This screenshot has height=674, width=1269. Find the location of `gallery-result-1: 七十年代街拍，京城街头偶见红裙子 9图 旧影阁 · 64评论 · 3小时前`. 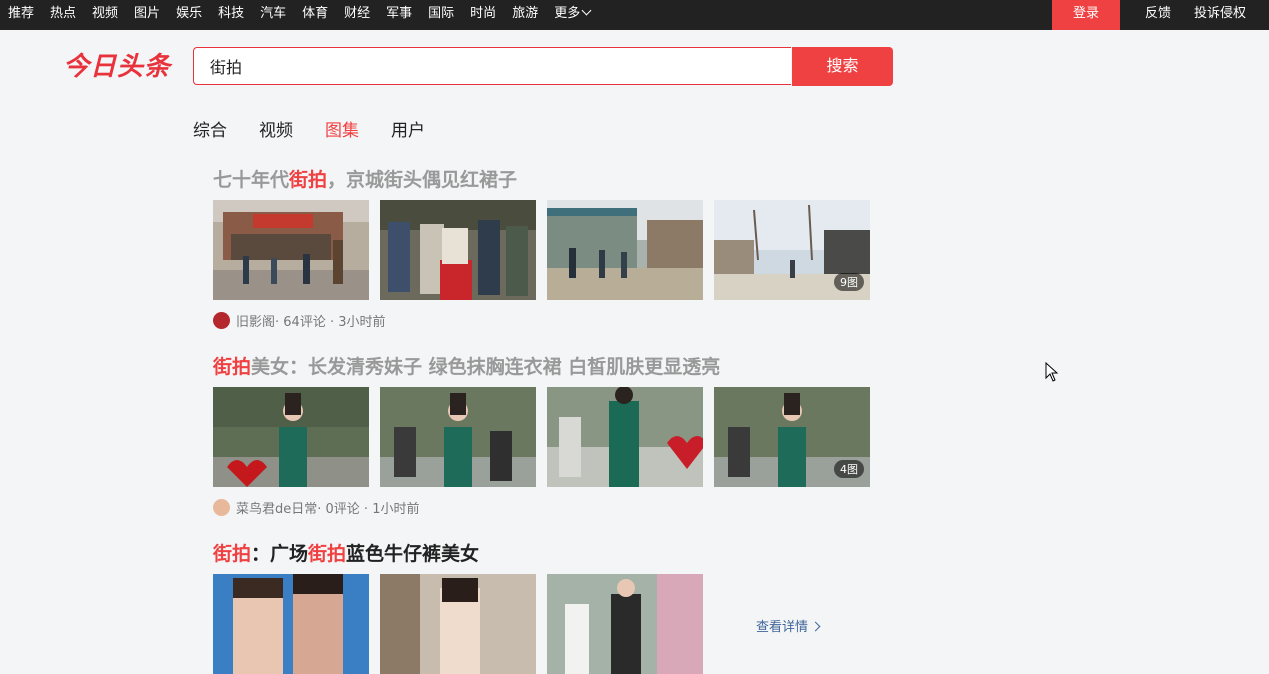

gallery-result-1: 七十年代街拍，京城街头偶见红裙子 9图 旧影阁 · 64评论 · 3小时前 is located at coordinates (541, 247).